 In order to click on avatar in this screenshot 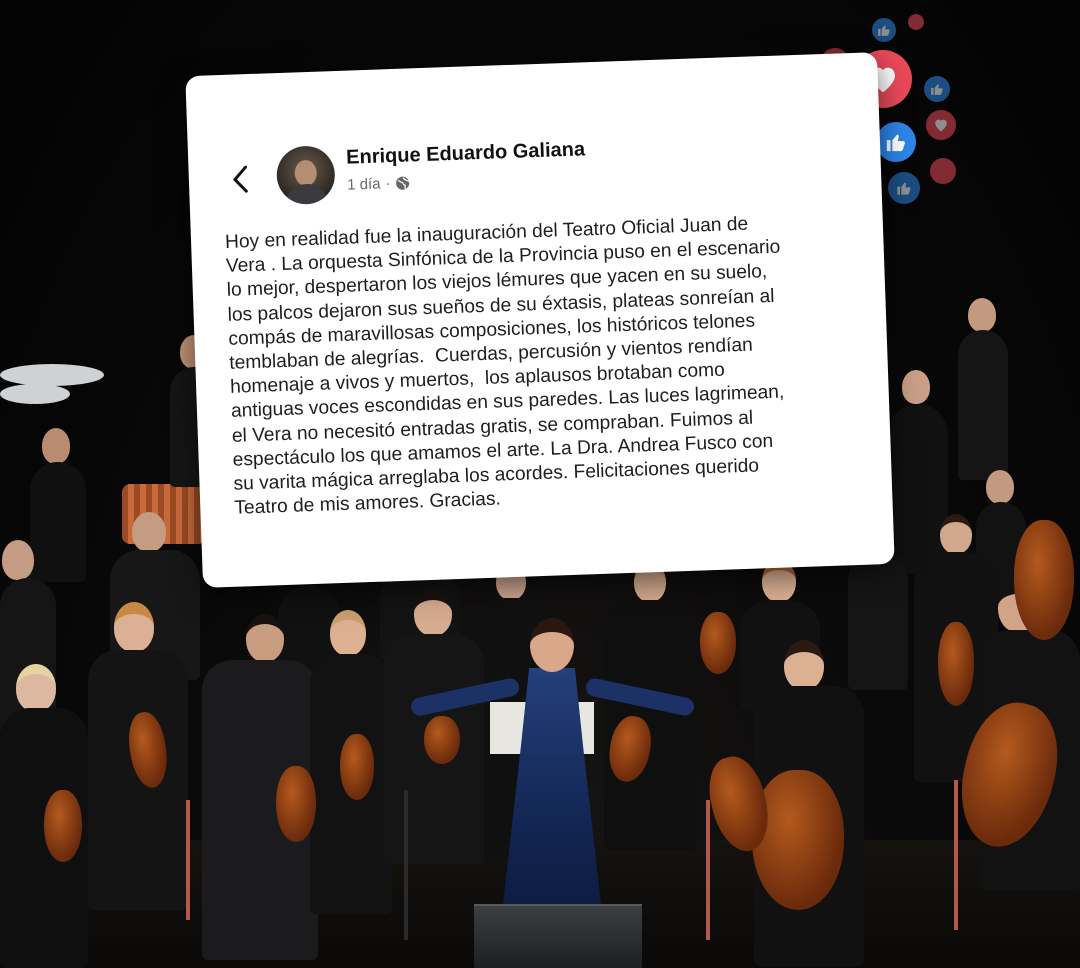, I will do `click(305, 175)`.